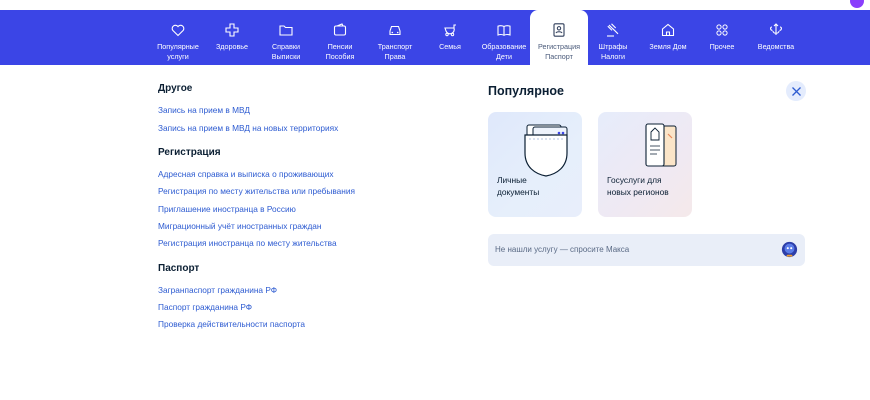  What do you see at coordinates (178, 37) in the screenshot?
I see `nav-item-popular: Популярные услуги` at bounding box center [178, 37].